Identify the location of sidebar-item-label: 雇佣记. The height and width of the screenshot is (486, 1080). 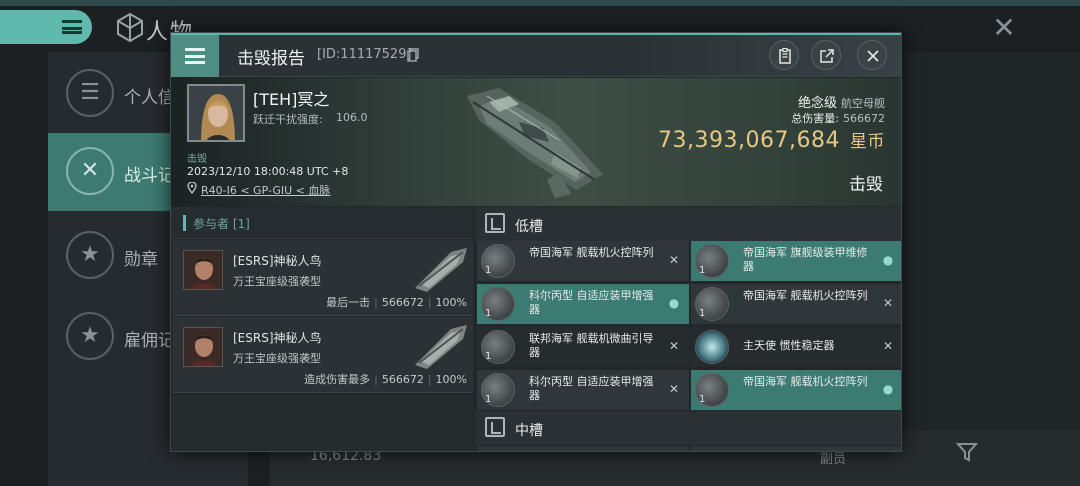
(149, 341).